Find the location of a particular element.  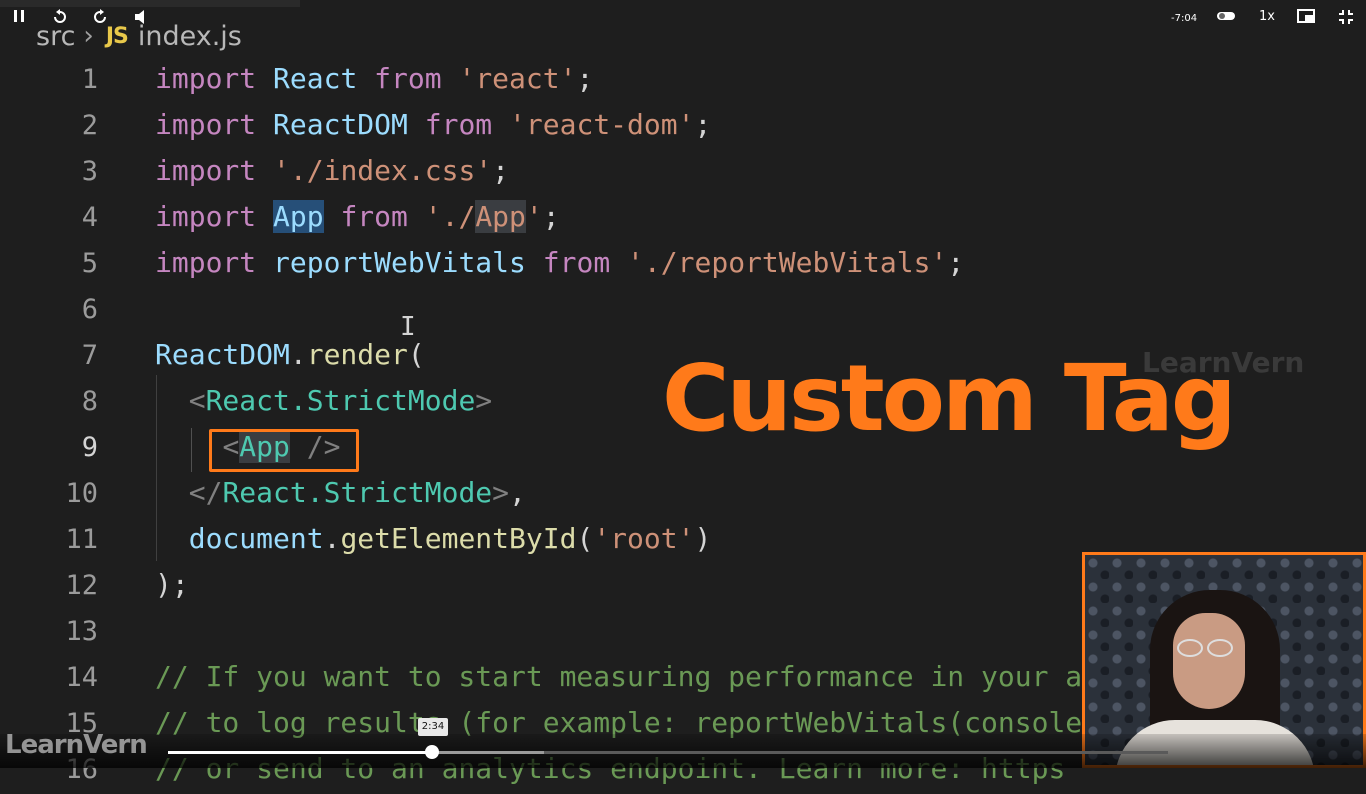

code-line: 3 import './index.css'; is located at coordinates (683, 173).